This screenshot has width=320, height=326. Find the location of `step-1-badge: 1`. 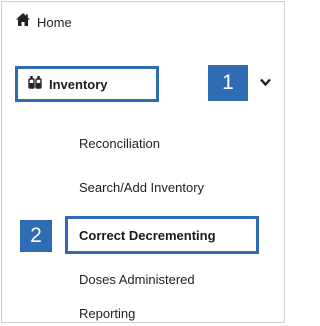

step-1-badge: 1 is located at coordinates (228, 83).